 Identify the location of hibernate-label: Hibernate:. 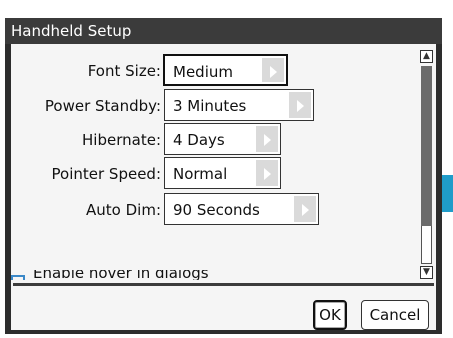
(121, 140).